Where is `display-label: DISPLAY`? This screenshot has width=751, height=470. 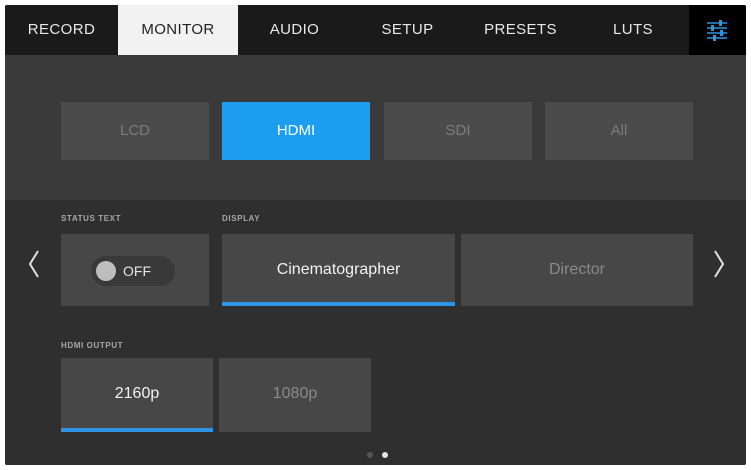 display-label: DISPLAY is located at coordinates (241, 218).